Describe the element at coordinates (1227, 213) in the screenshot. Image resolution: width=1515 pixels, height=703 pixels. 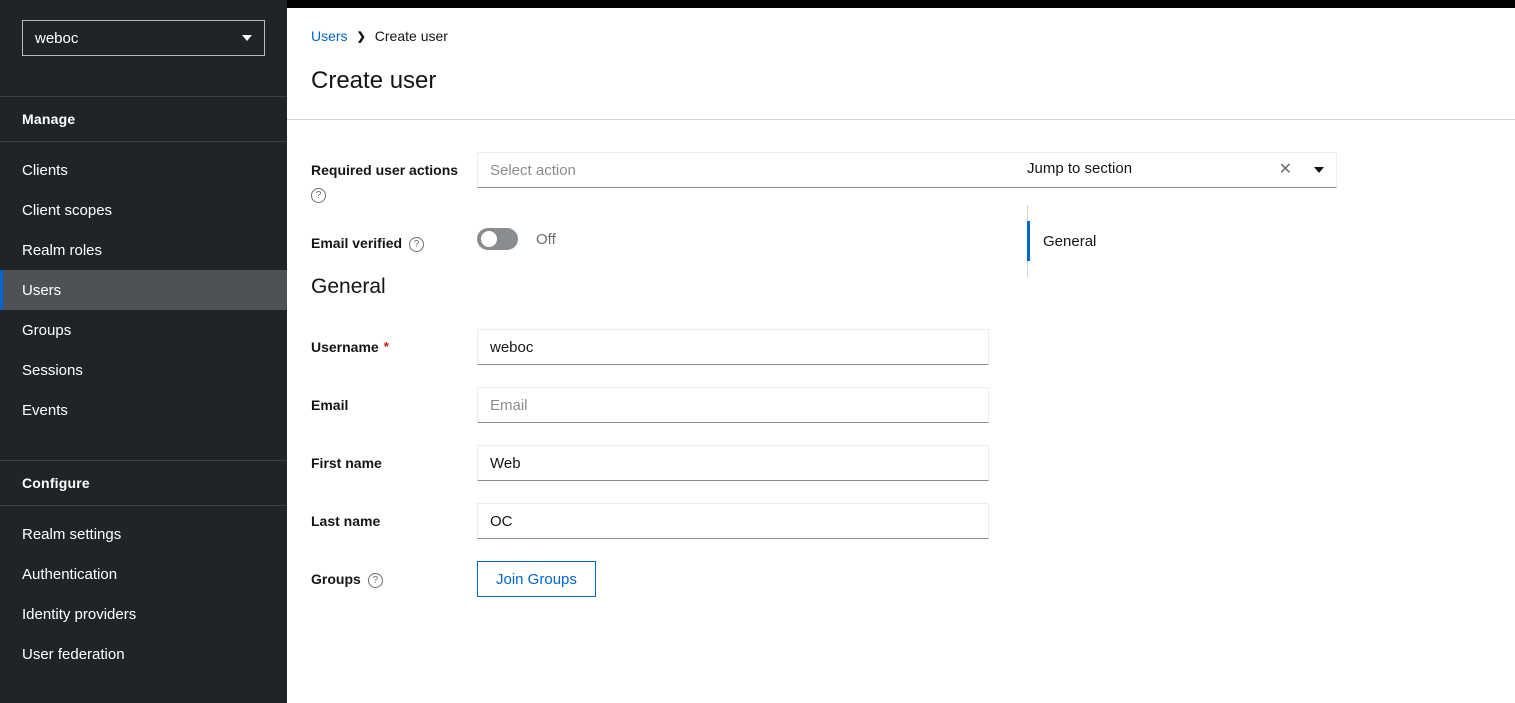
I see `jump-list-top-pad` at that location.